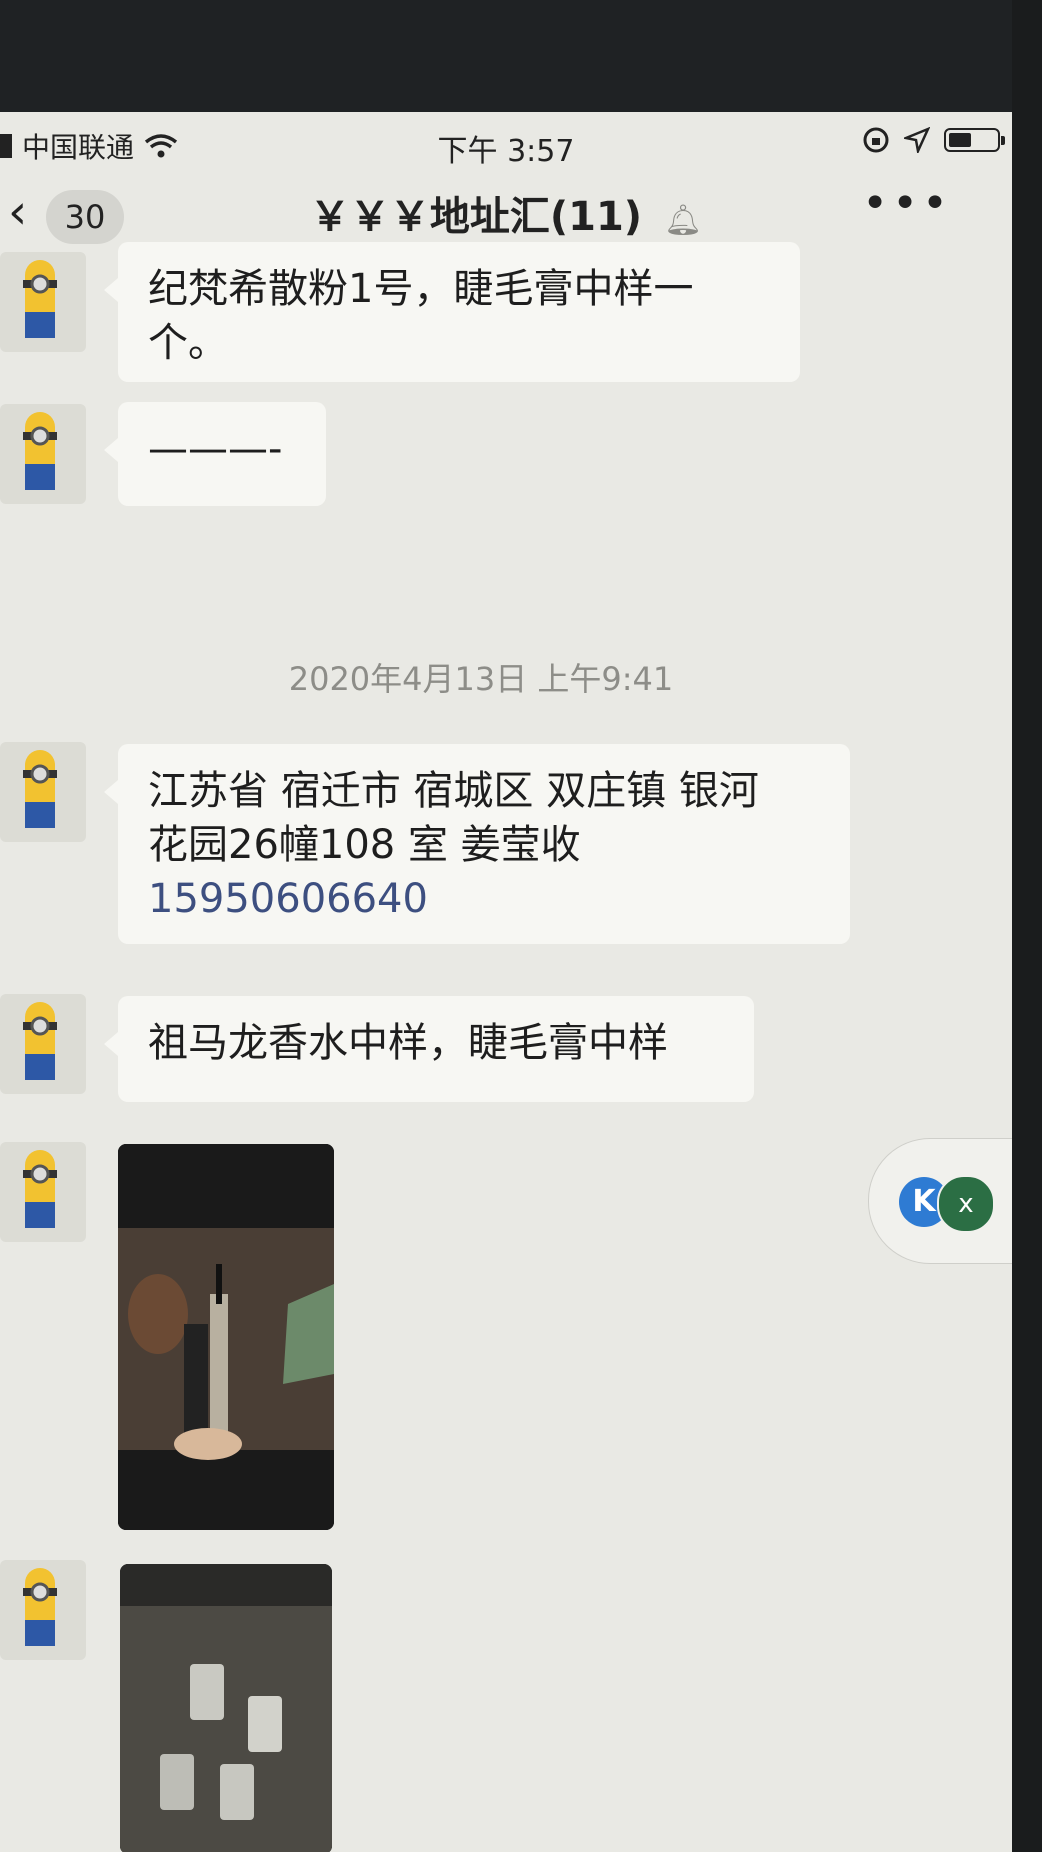  What do you see at coordinates (683, 220) in the screenshot?
I see `mute-bell-icon: 🔔︎` at bounding box center [683, 220].